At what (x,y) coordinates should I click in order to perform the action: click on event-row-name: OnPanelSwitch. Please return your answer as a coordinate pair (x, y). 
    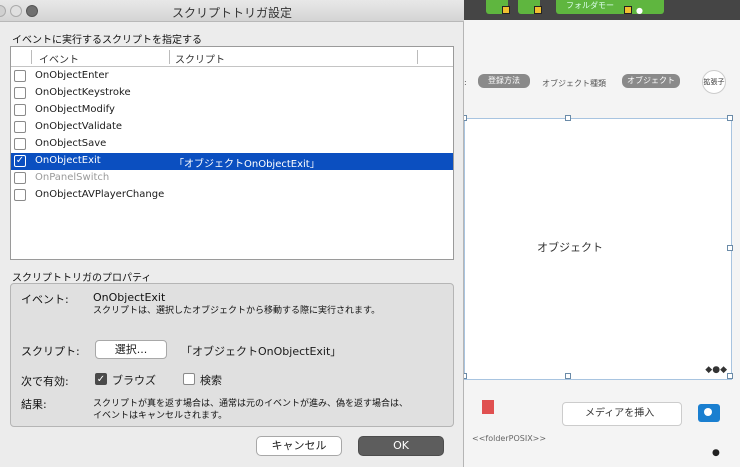
    Looking at the image, I should click on (72, 177).